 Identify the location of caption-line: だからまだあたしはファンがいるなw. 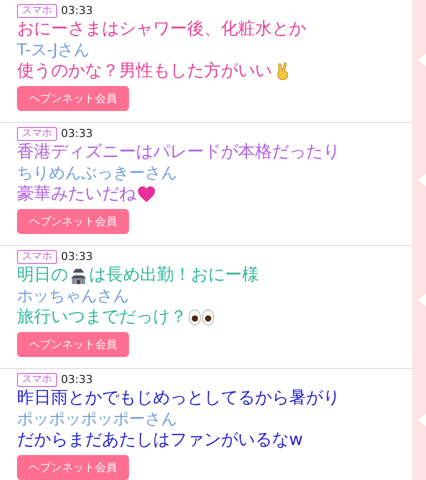
(160, 440).